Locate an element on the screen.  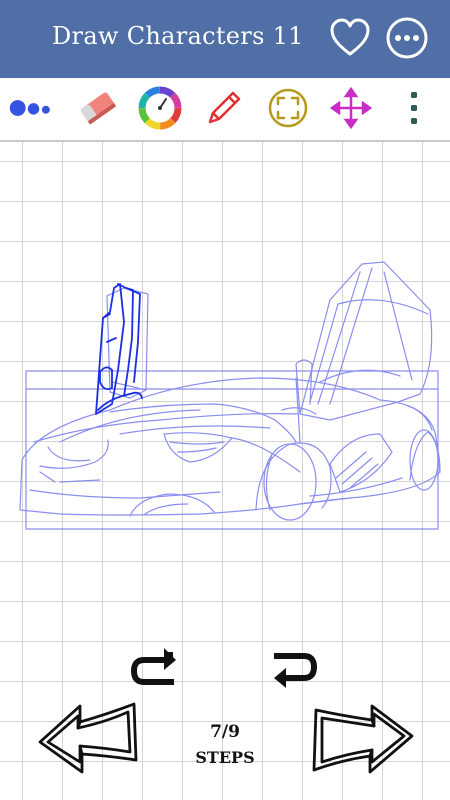
next-step-button is located at coordinates (363, 739).